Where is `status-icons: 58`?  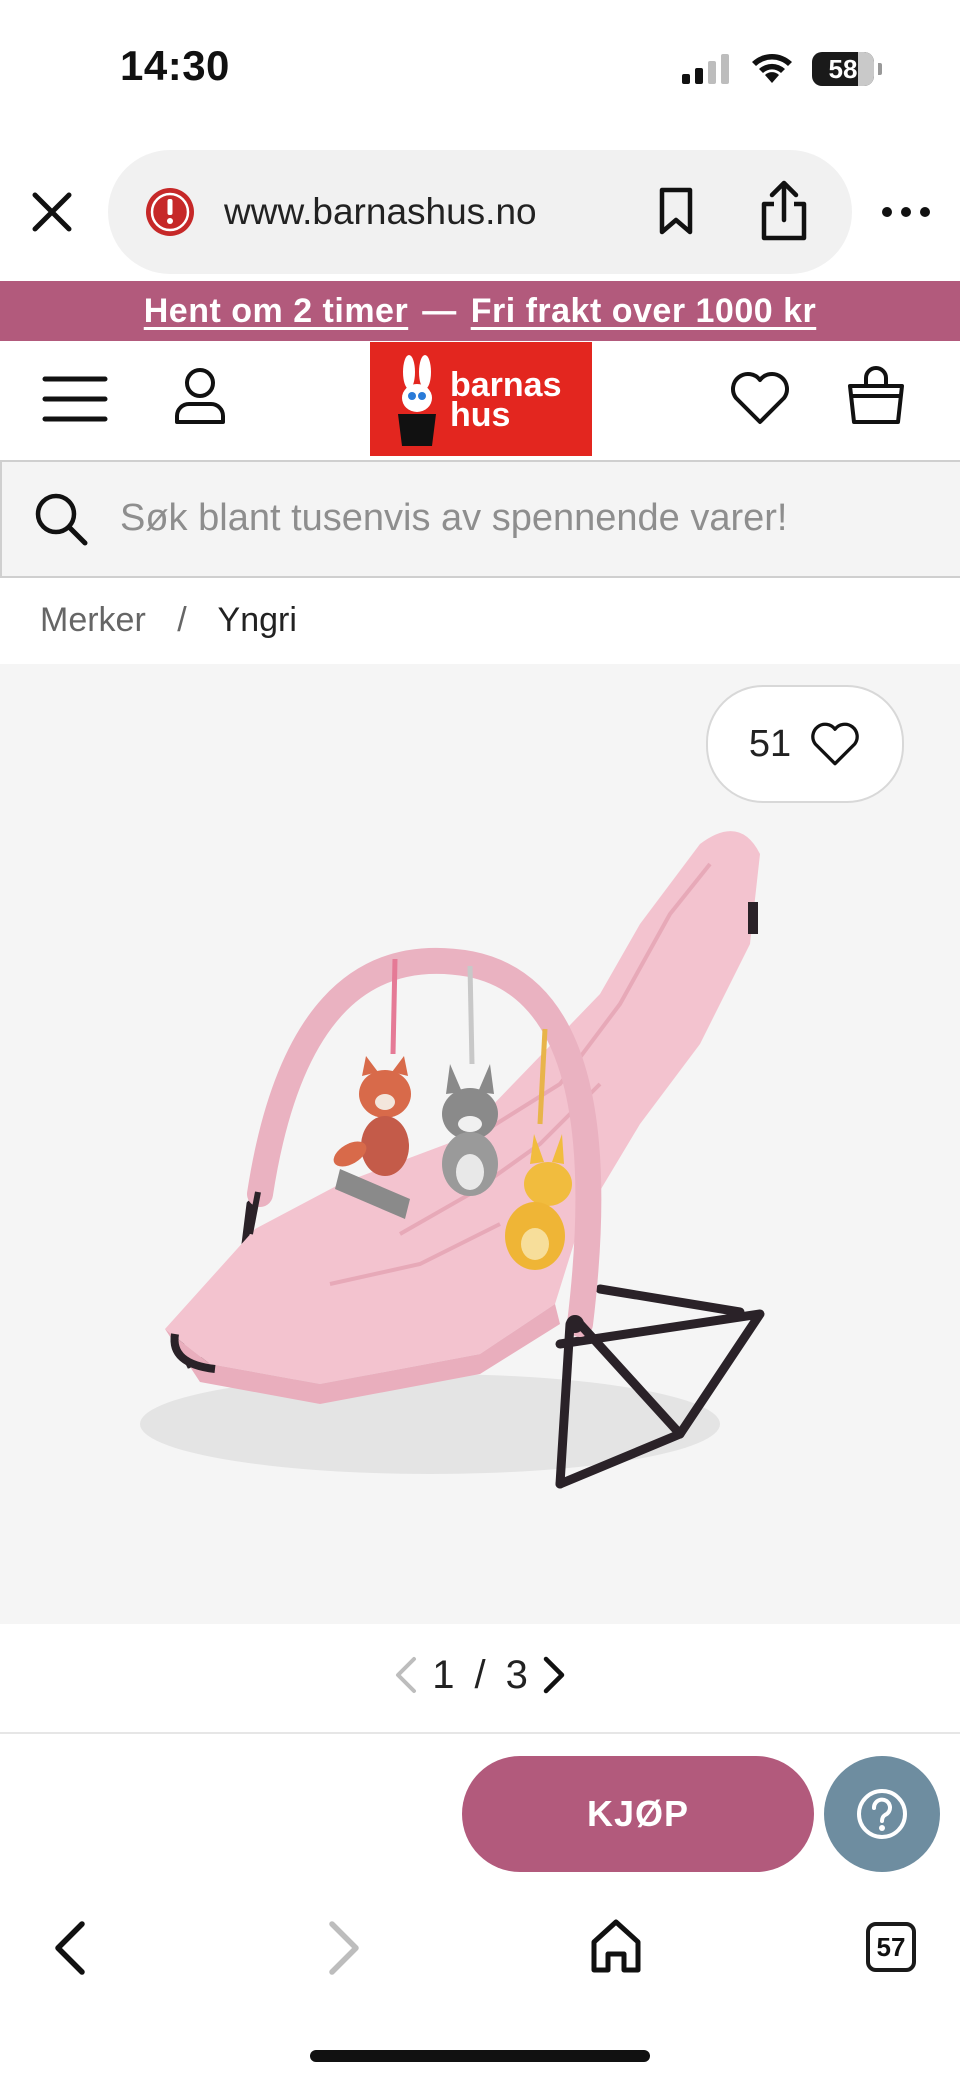 status-icons: 58 is located at coordinates (782, 69).